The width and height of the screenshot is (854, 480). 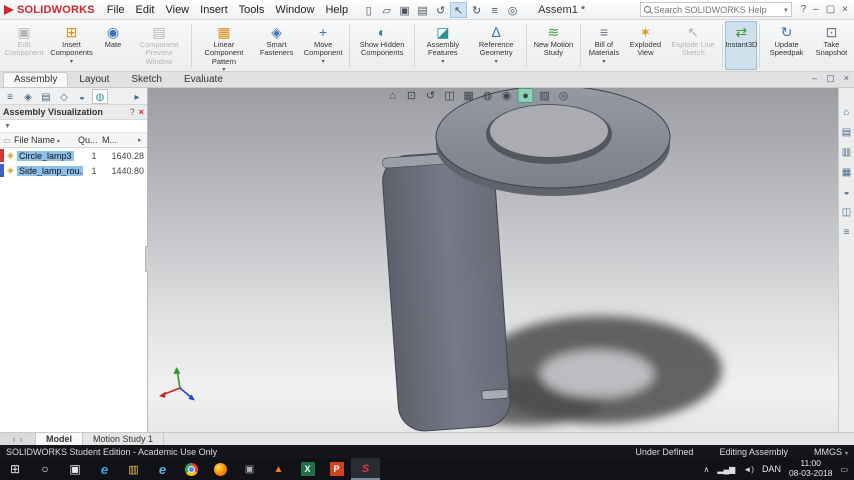 What do you see at coordinates (525, 95) in the screenshot?
I see `edit-appearance-icon: ●` at bounding box center [525, 95].